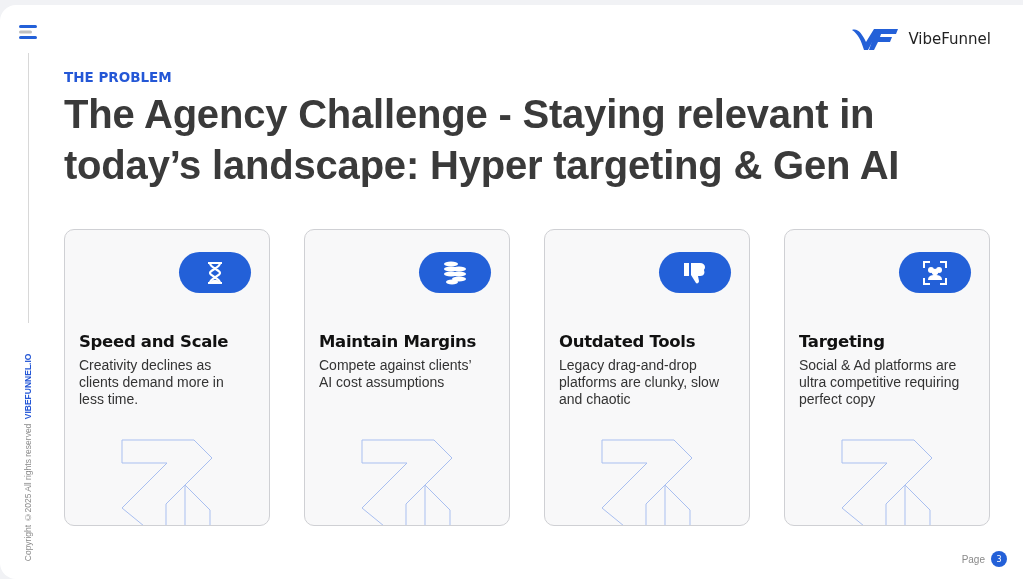  I want to click on slide-title: The Agency Challenge - Staying relevant in today’s landscape: Hyper targeting & Gen AI, so click(482, 140).